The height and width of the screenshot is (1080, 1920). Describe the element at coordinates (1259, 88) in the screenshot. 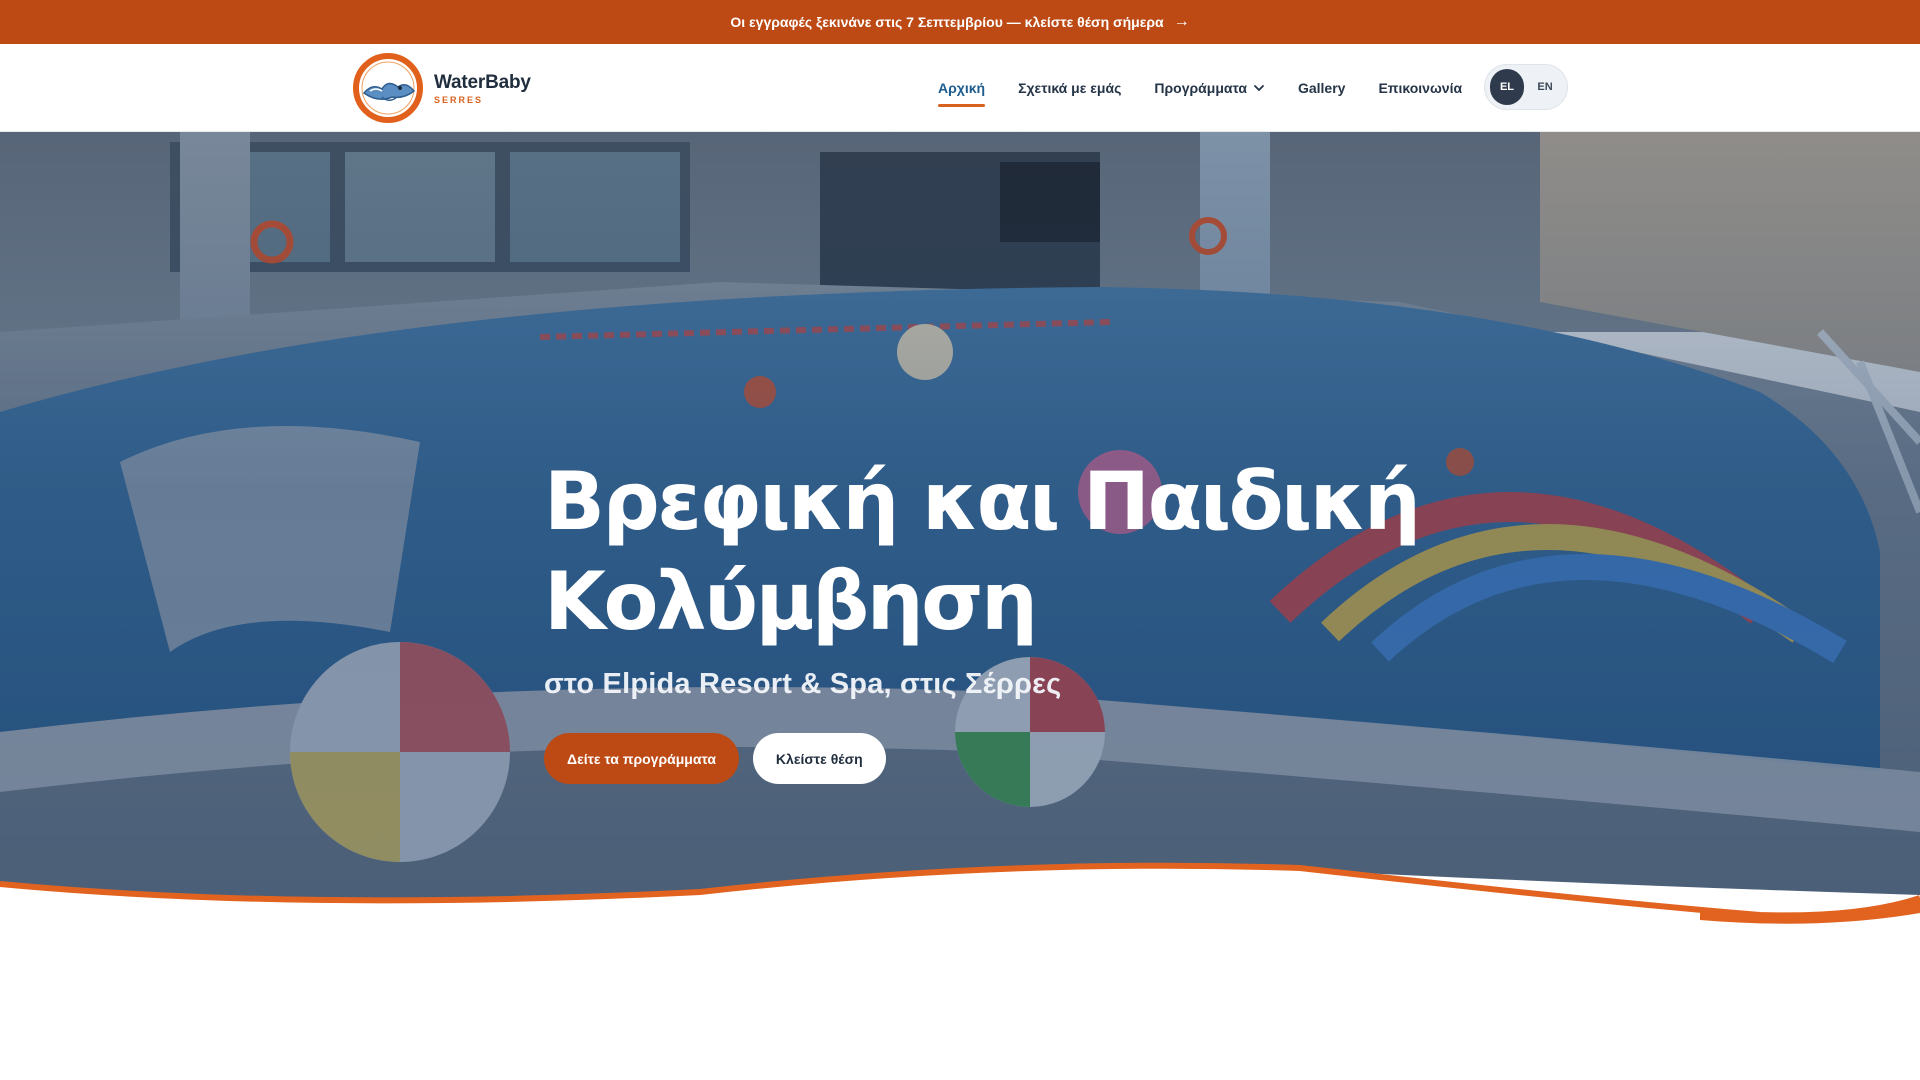

I see `chevron-down-icon` at that location.